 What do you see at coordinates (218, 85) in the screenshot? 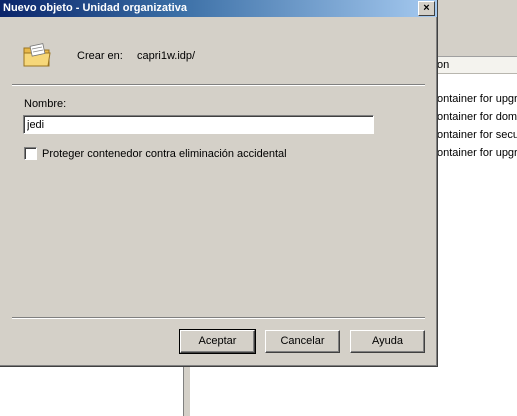
I see `top-divider` at bounding box center [218, 85].